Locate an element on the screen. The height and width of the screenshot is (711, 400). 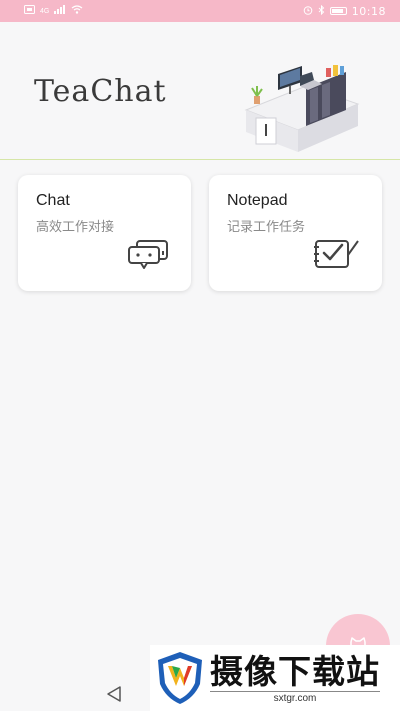
header-divider is located at coordinates (200, 159).